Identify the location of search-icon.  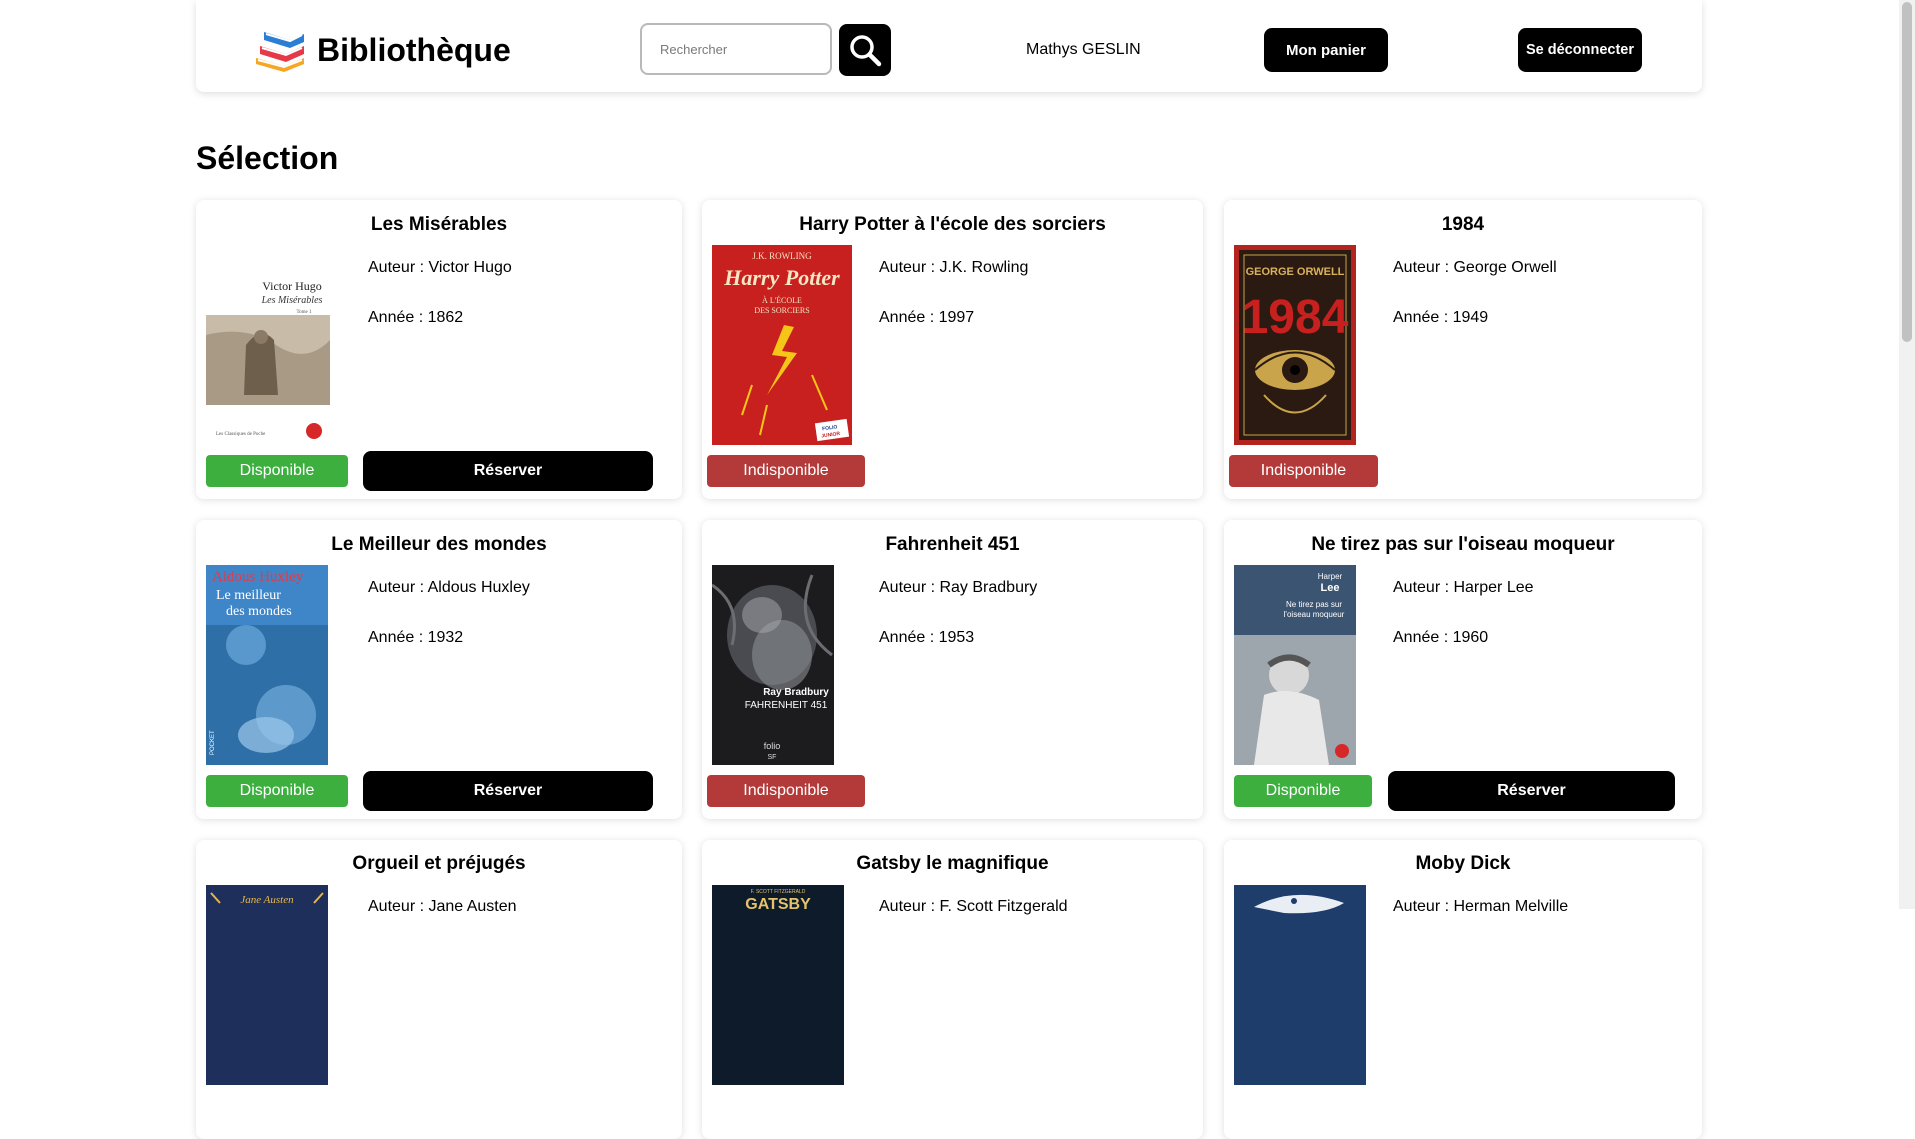
(866, 51).